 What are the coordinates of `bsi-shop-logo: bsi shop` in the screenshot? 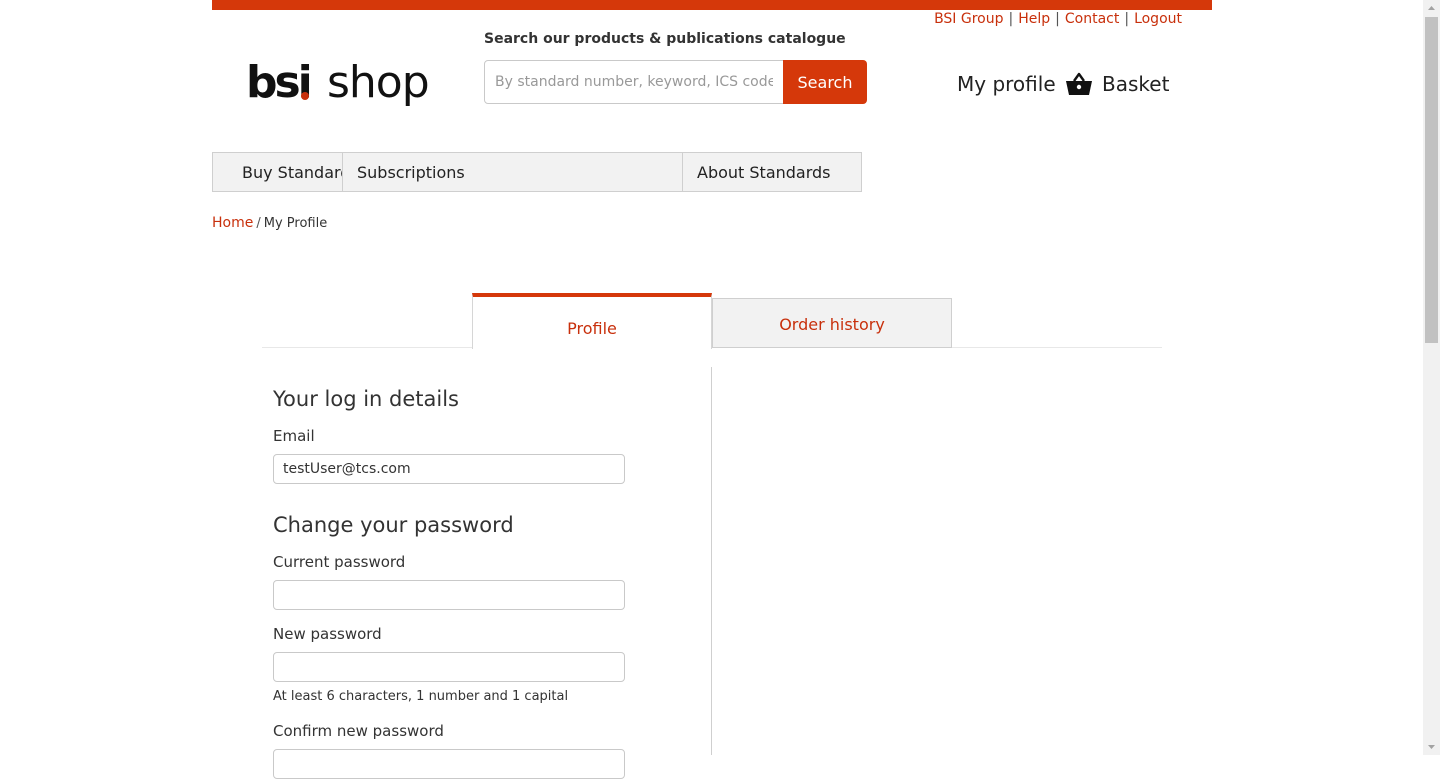 It's located at (341, 86).